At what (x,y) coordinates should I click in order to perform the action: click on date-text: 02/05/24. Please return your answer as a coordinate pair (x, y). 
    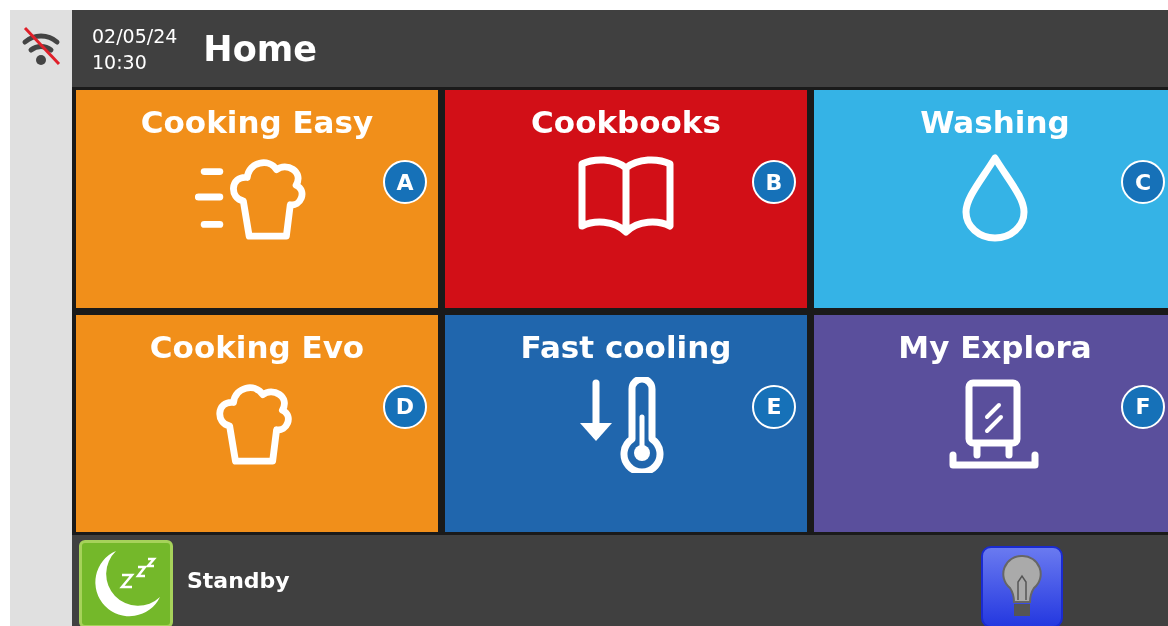
    Looking at the image, I should click on (135, 35).